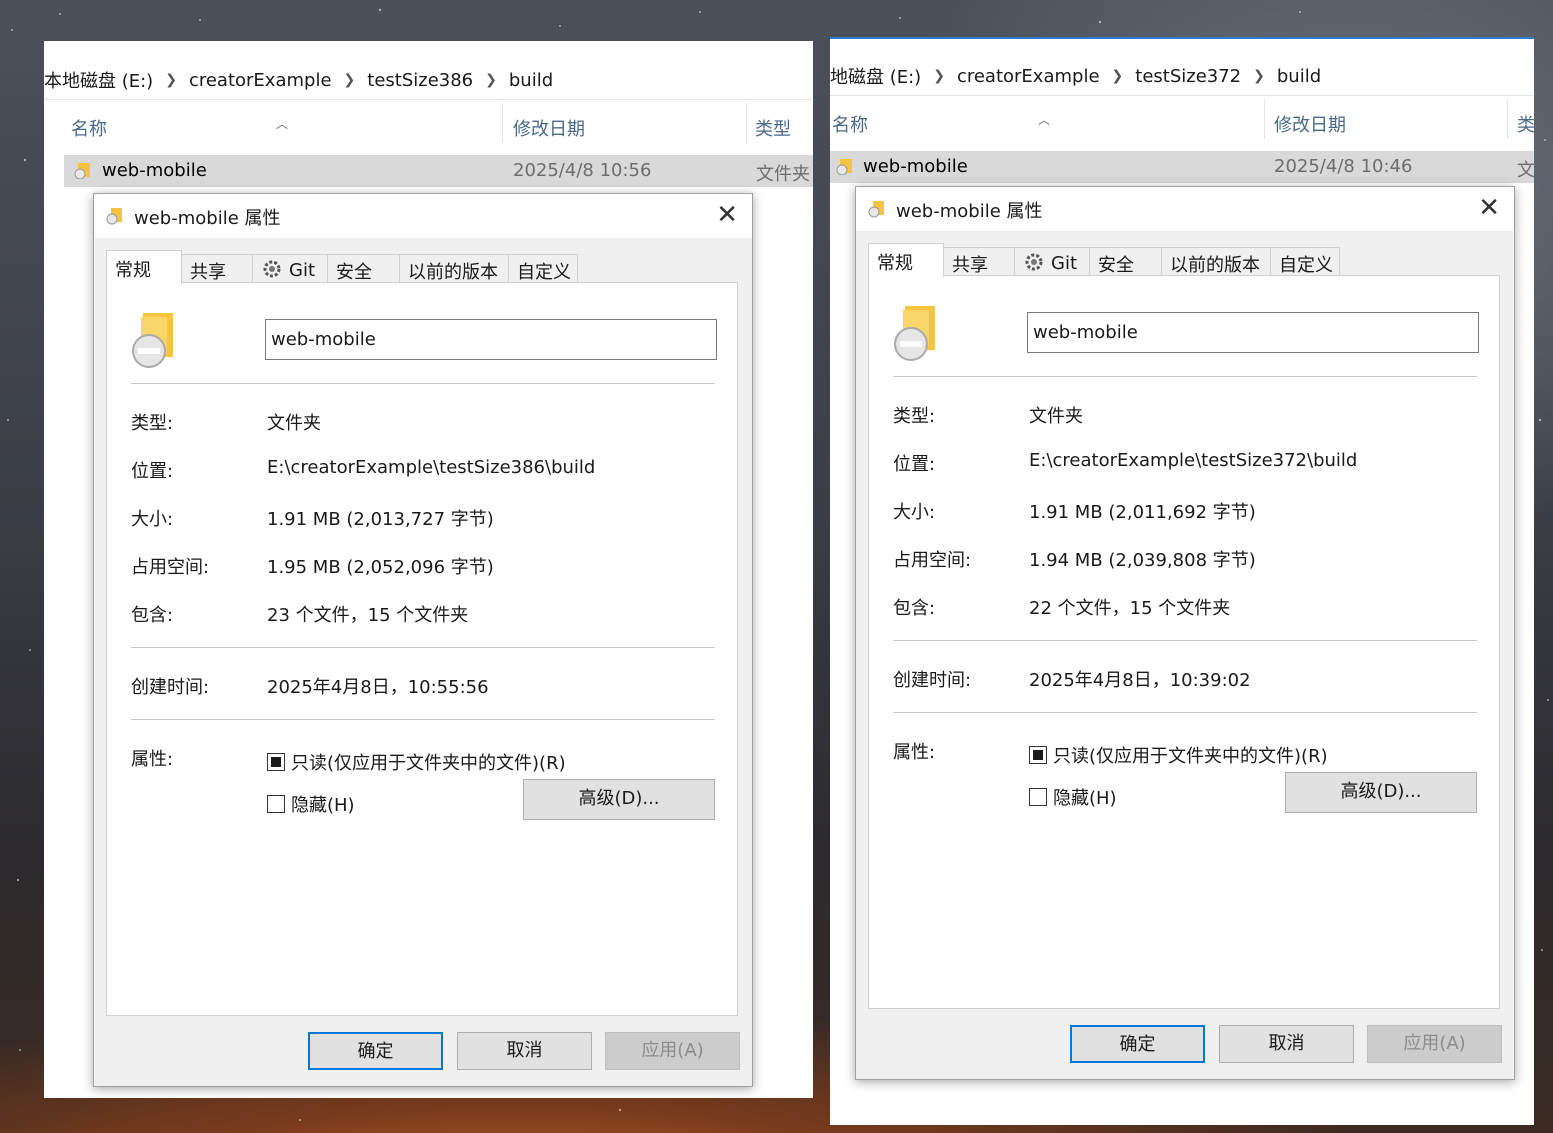  I want to click on breadcrumb-drive: 本地磁盘 (E:), so click(98, 80).